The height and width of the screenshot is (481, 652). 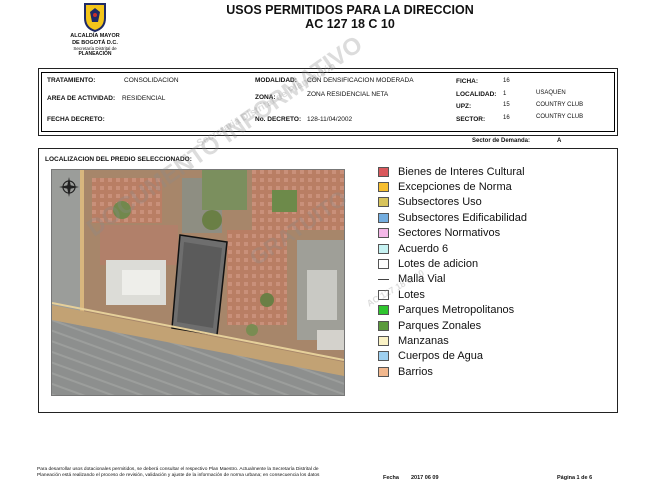 I want to click on footer-fecha-label: Fecha, so click(x=391, y=478).